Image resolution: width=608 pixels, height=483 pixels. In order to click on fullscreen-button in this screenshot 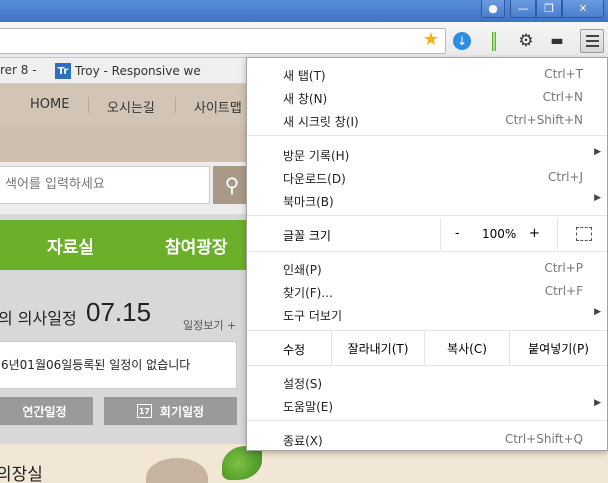, I will do `click(582, 234)`.